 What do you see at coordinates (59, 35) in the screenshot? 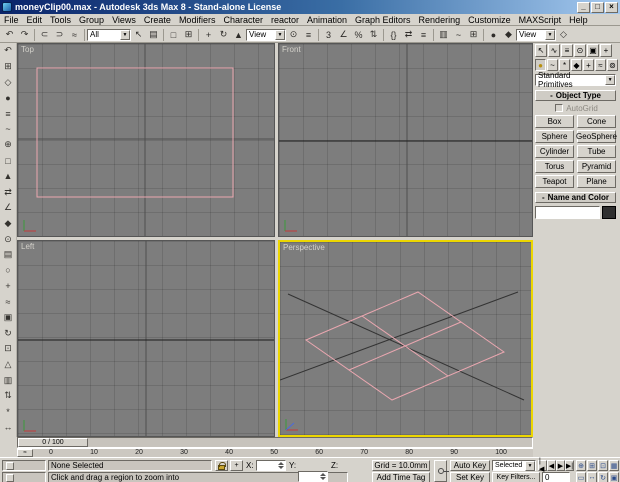
I see `unlink-icon: ⊃` at bounding box center [59, 35].